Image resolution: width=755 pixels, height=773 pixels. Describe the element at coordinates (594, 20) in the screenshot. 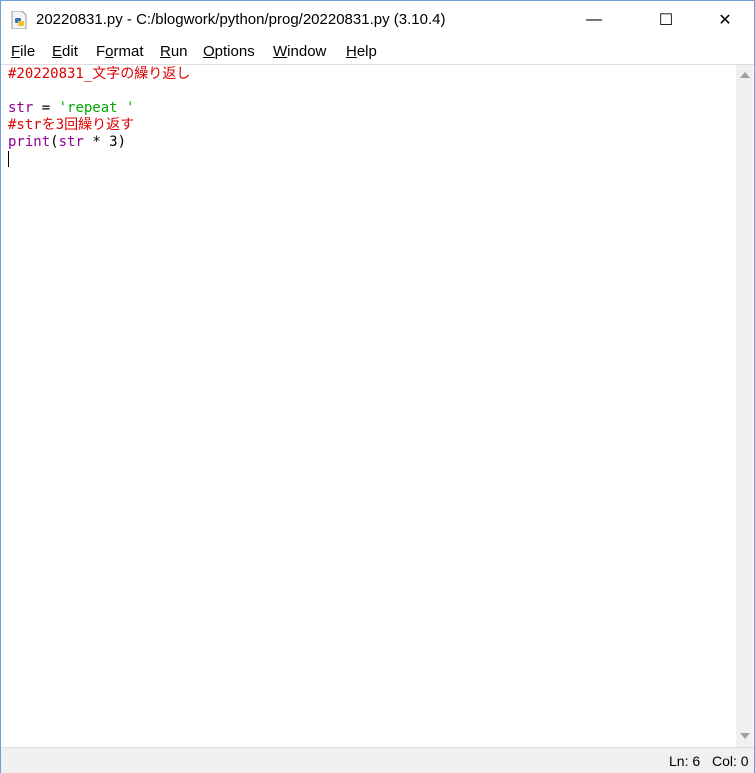

I see `minimize-button: —` at that location.